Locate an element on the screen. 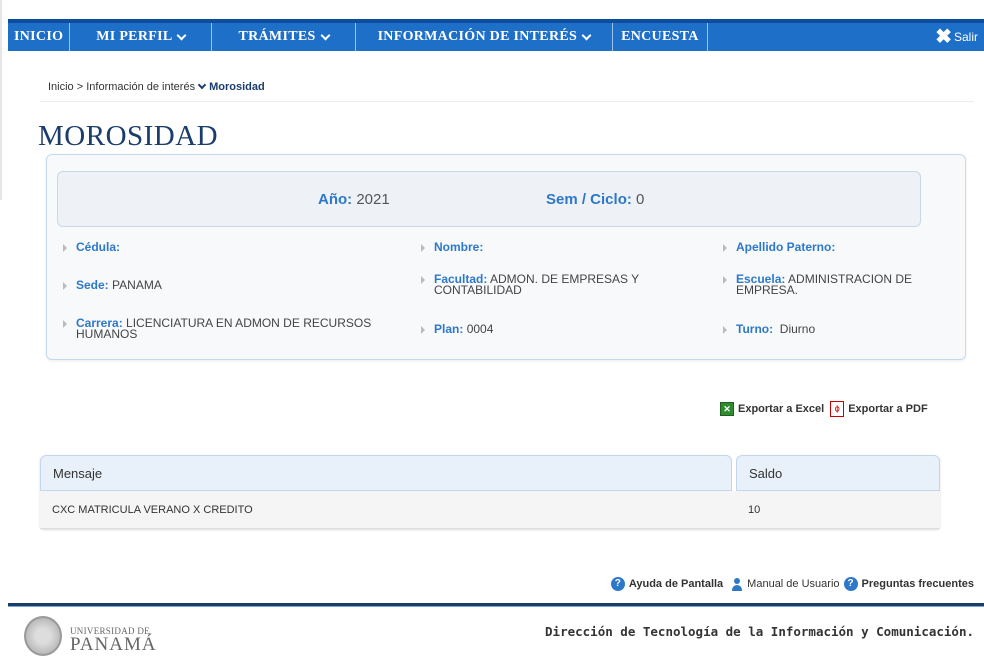 This screenshot has width=984, height=664. year-value: 2021 is located at coordinates (373, 199).